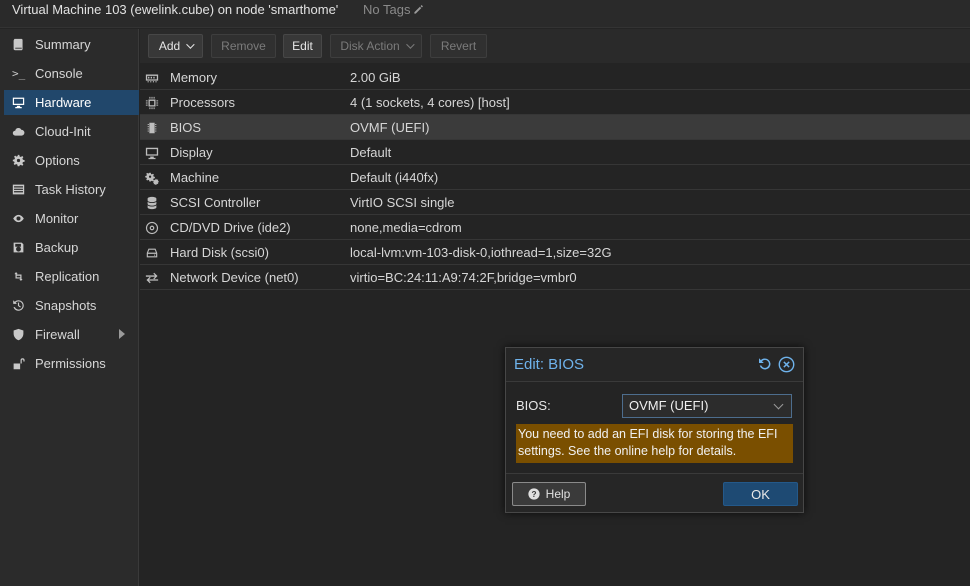 Image resolution: width=970 pixels, height=586 pixels. Describe the element at coordinates (230, 227) in the screenshot. I see `hardware-name: CD/DVD Drive (ide2)` at that location.